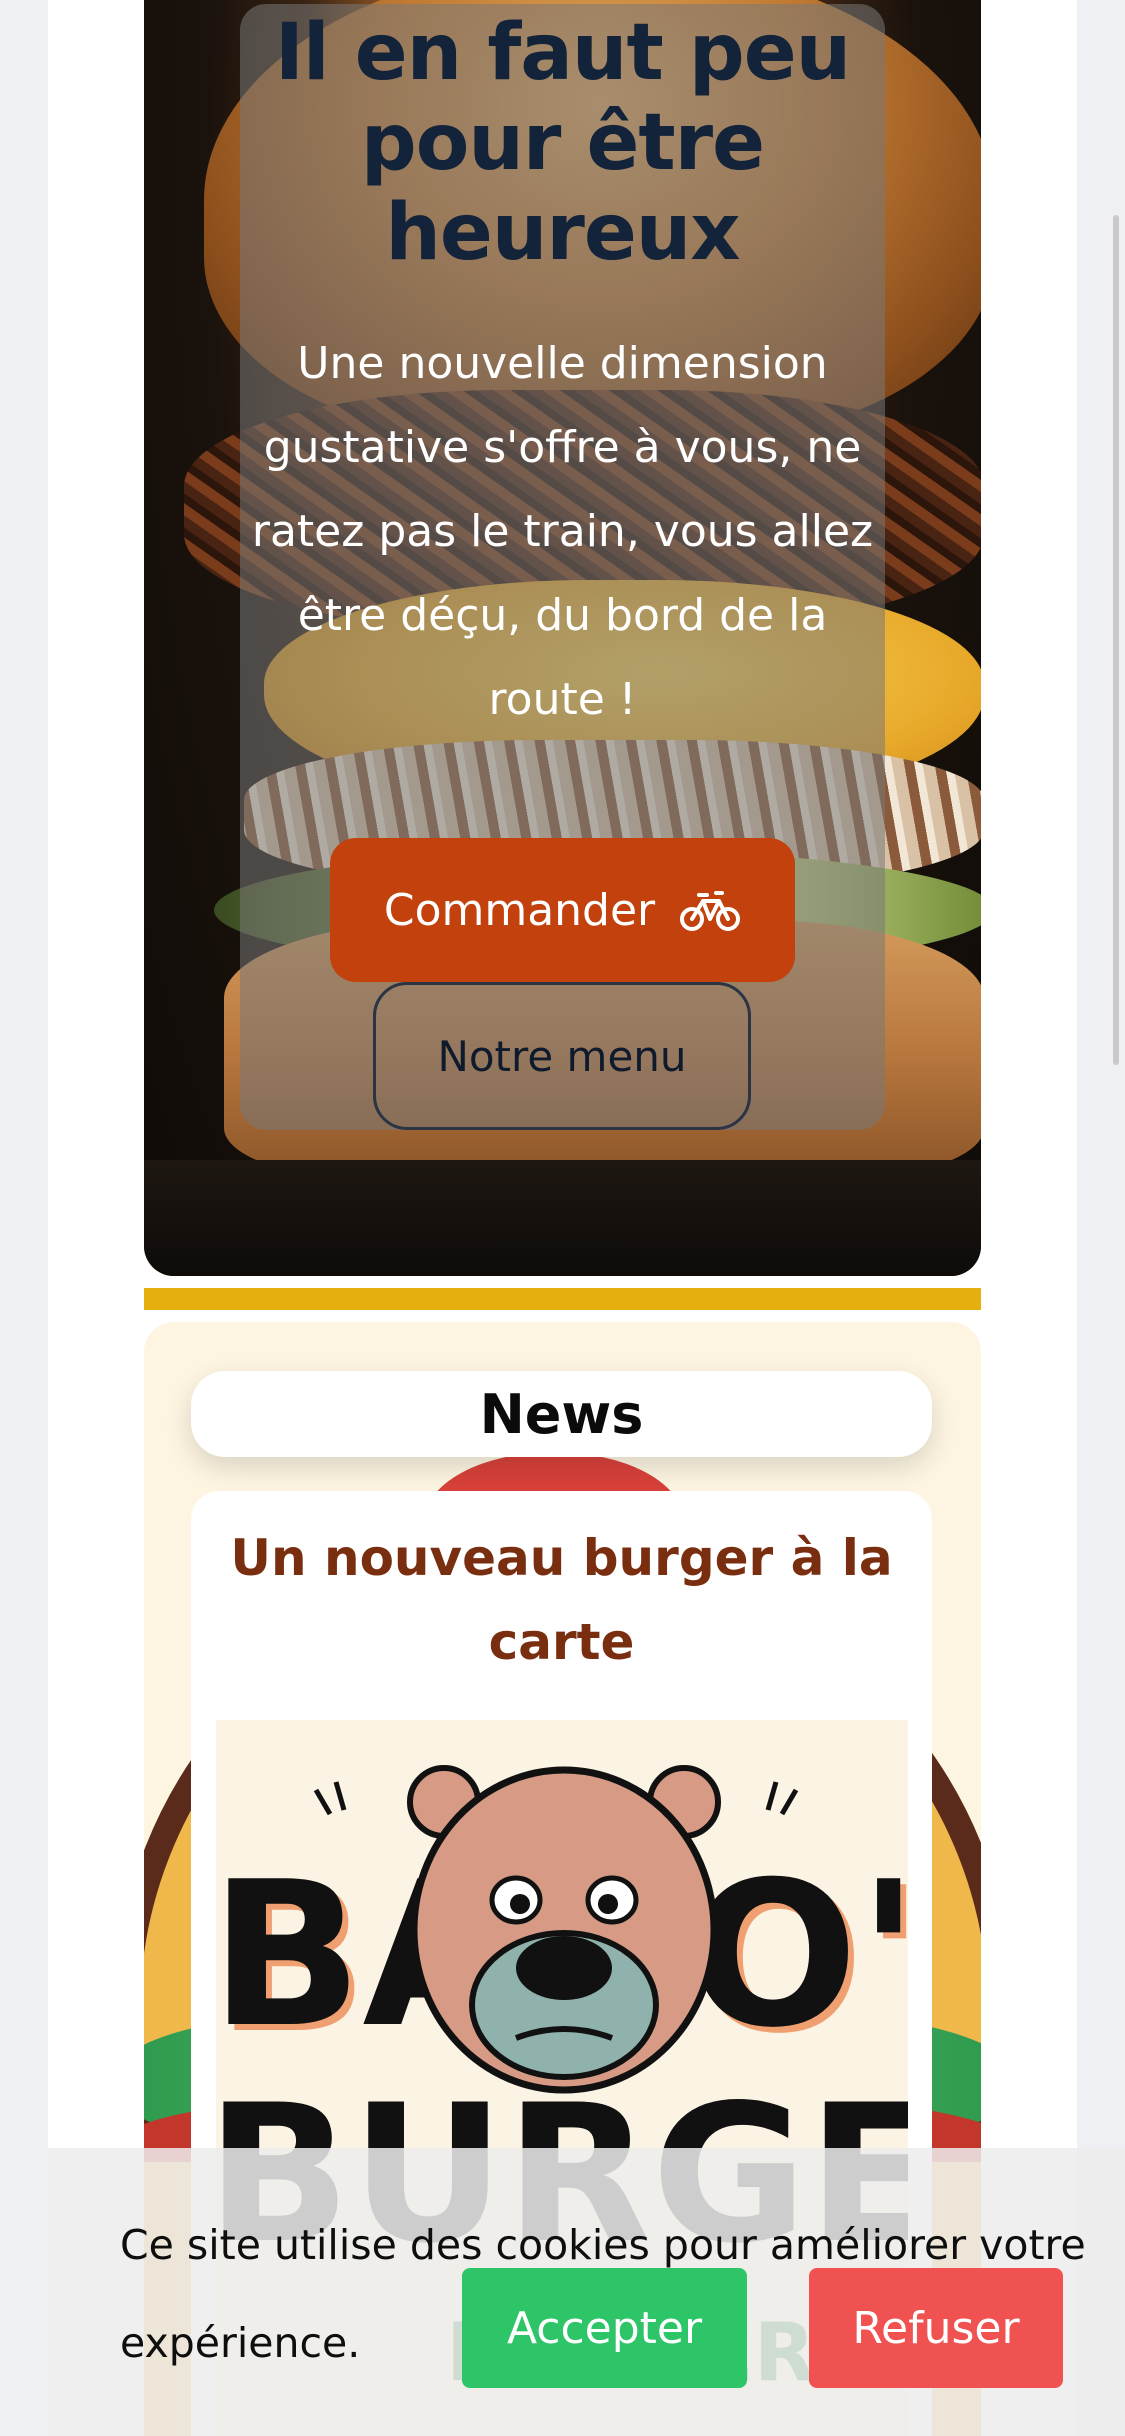  I want to click on order-button: Commander, so click(562, 910).